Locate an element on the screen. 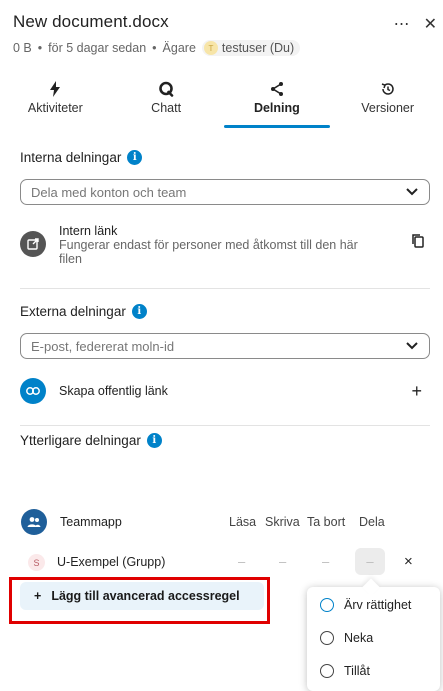  tab-delning: Delning is located at coordinates (277, 102).